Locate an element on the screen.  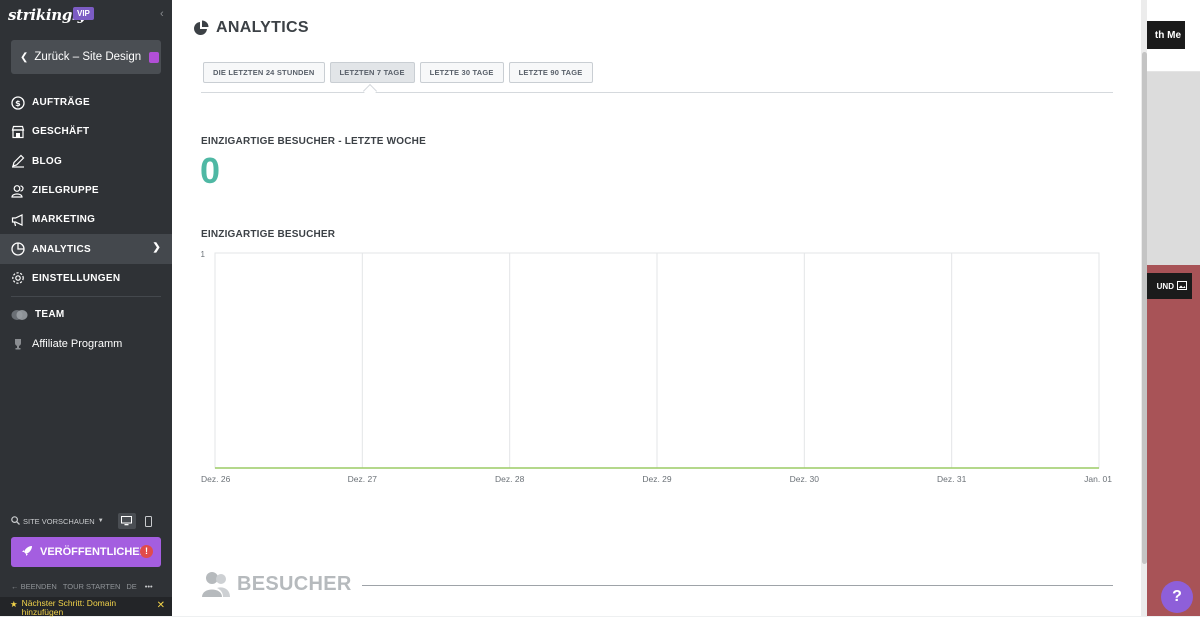
background-site: th Me UND is located at coordinates (1173, 308).